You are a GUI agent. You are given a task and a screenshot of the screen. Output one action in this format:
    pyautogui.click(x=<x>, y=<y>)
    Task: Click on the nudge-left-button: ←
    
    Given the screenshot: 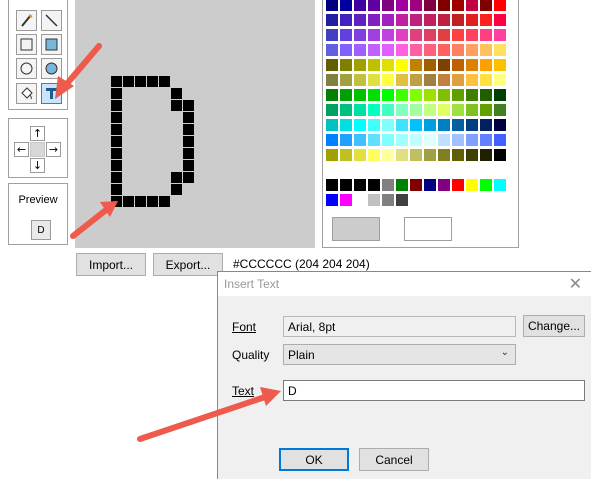 What is the action you would take?
    pyautogui.click(x=21, y=149)
    